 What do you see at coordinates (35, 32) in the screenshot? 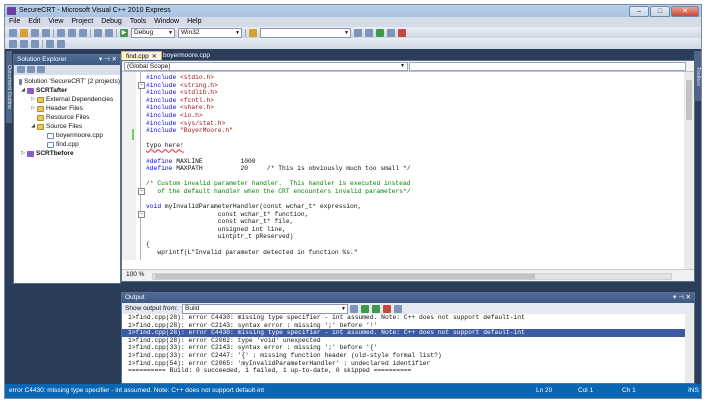
I see `save-icon` at bounding box center [35, 32].